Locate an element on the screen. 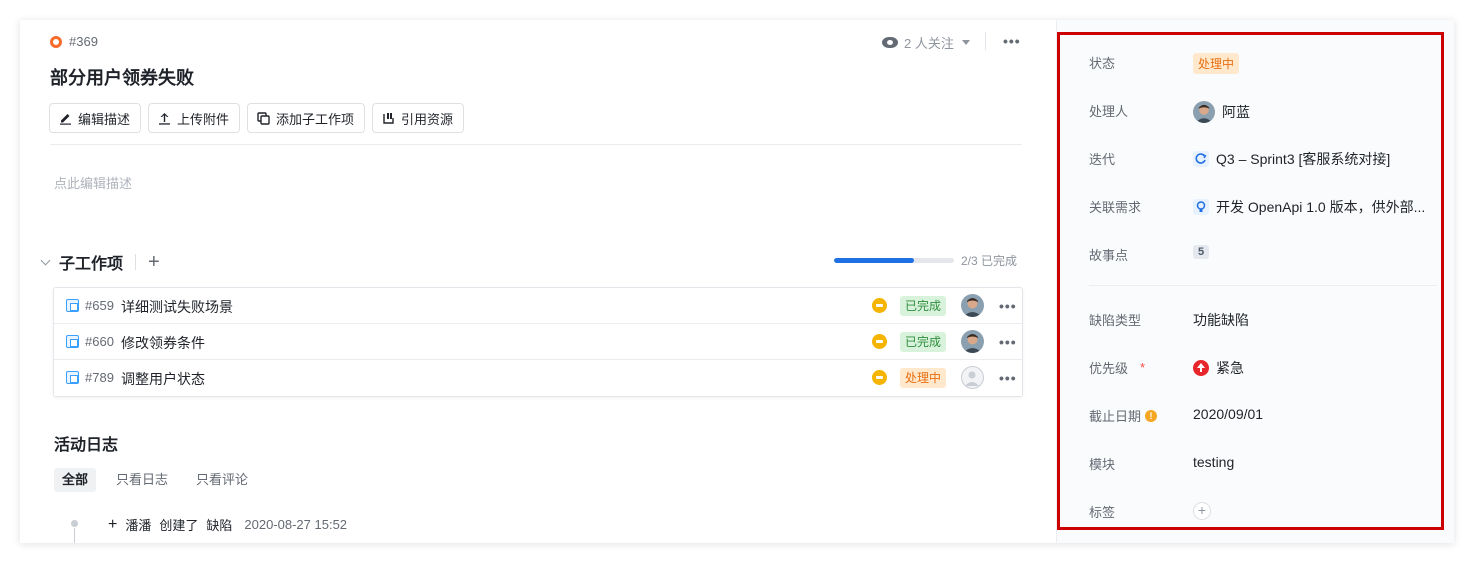 The height and width of the screenshot is (563, 1474). watchers-count: 2 人关注 is located at coordinates (929, 43).